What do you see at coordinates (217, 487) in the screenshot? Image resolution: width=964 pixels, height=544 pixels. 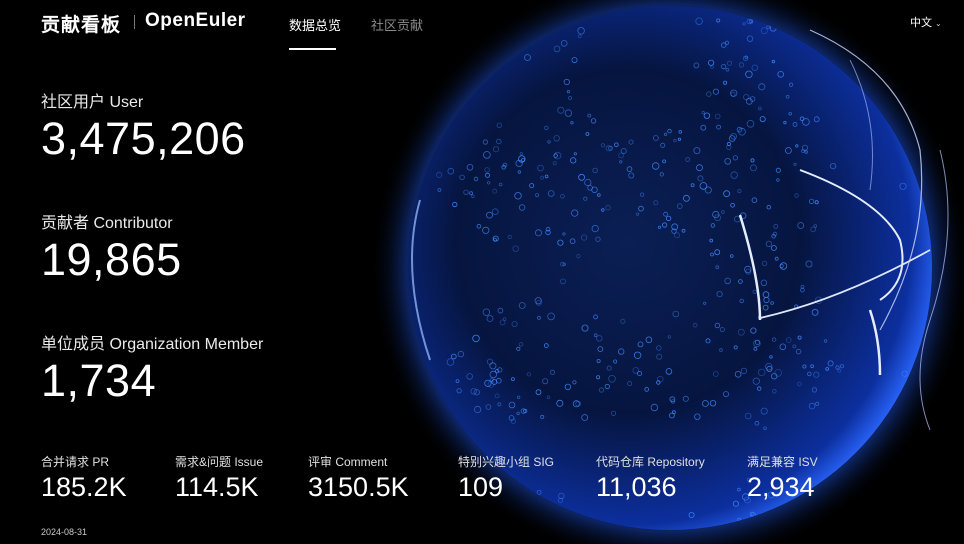 I see `metric-issue-value: 114.5K` at bounding box center [217, 487].